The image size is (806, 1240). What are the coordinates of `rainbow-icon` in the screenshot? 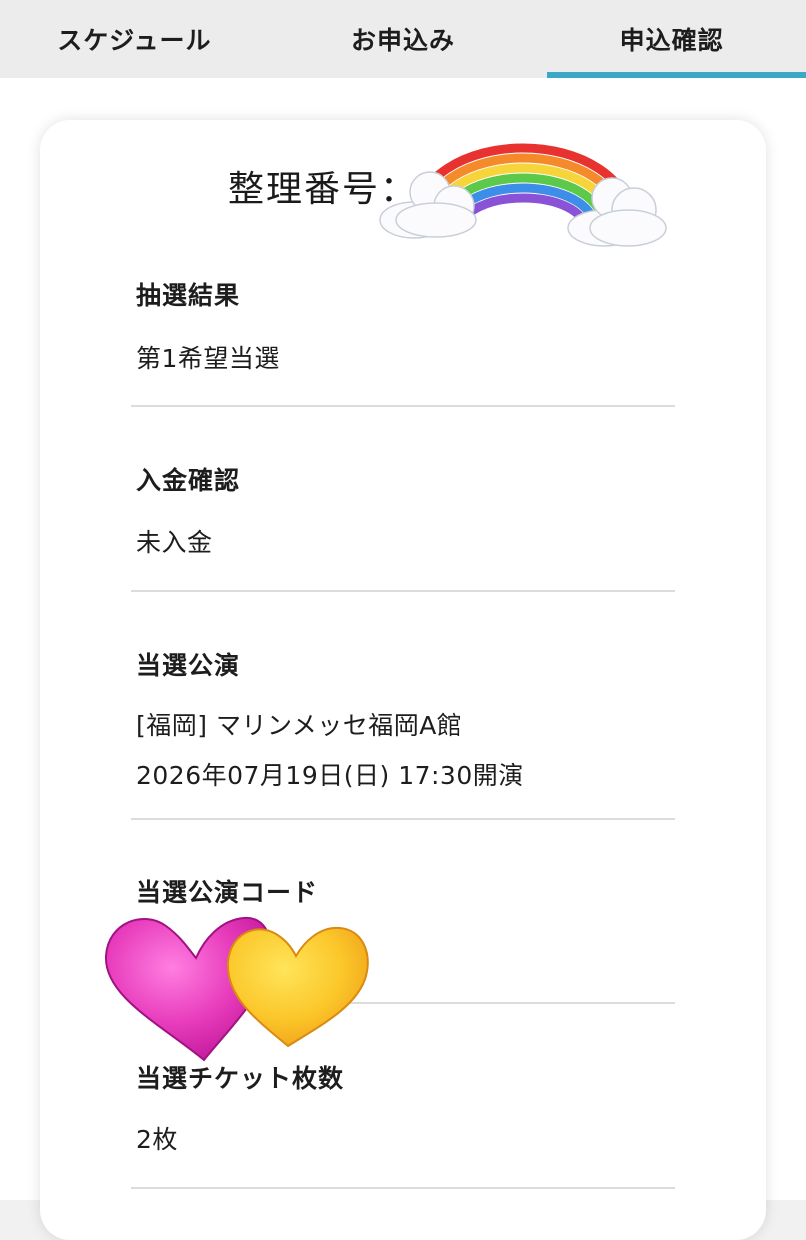 It's located at (523, 195).